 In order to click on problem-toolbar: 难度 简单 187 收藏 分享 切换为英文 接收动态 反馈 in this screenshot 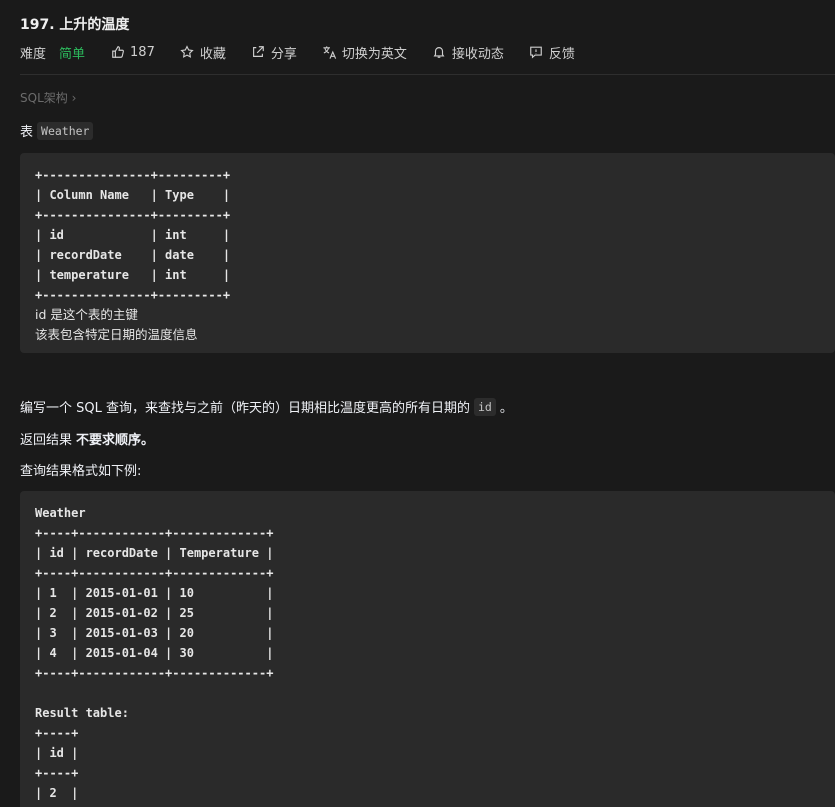, I will do `click(310, 52)`.